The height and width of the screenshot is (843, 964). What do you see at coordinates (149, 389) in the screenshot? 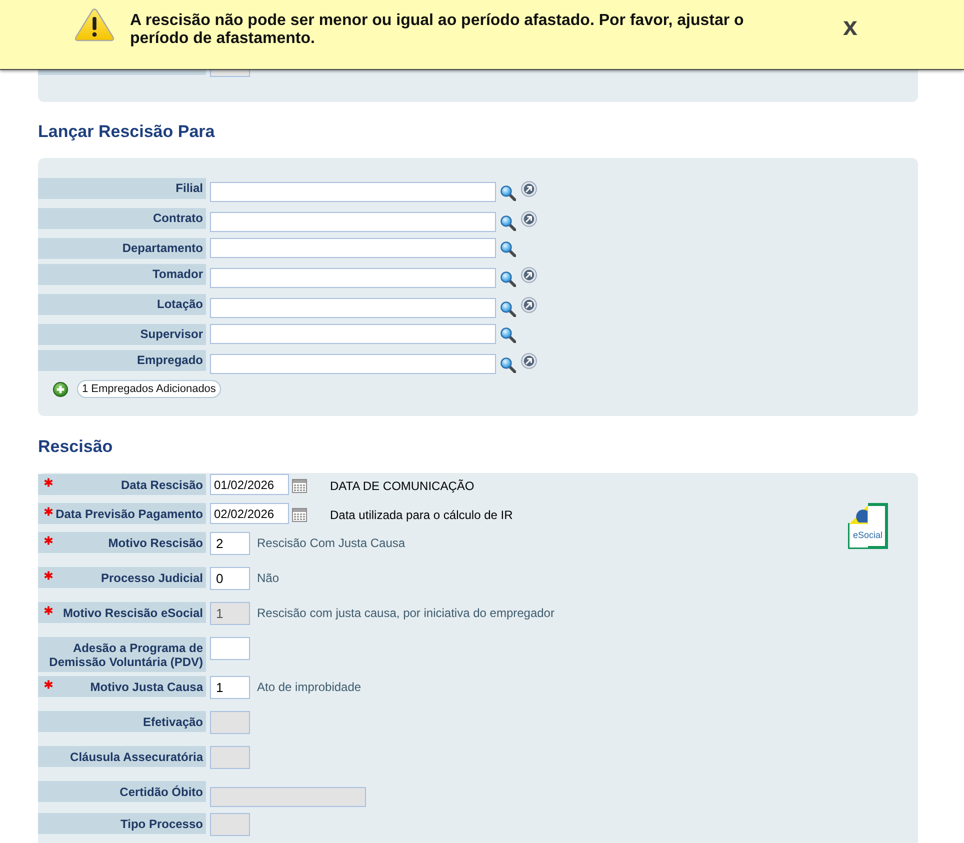
I see `added-employees-button: 1 Empregados Adicionados` at bounding box center [149, 389].